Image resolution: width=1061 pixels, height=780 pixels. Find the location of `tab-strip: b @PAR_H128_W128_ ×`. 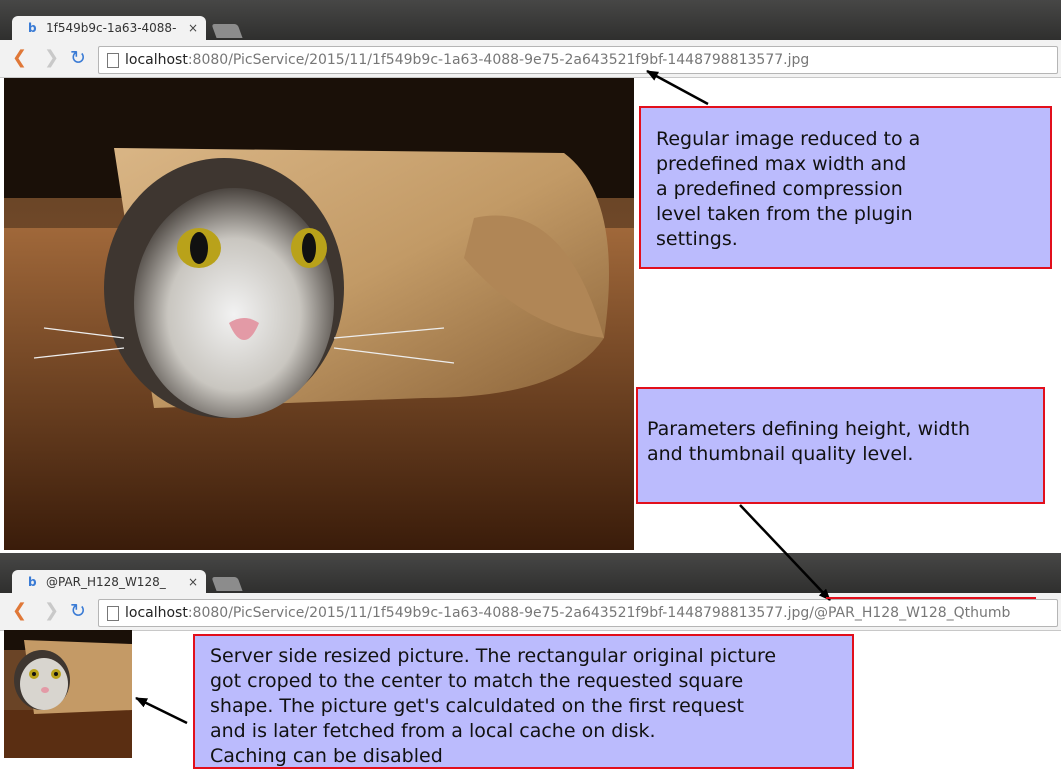

tab-strip: b @PAR_H128_W128_ × is located at coordinates (530, 573).